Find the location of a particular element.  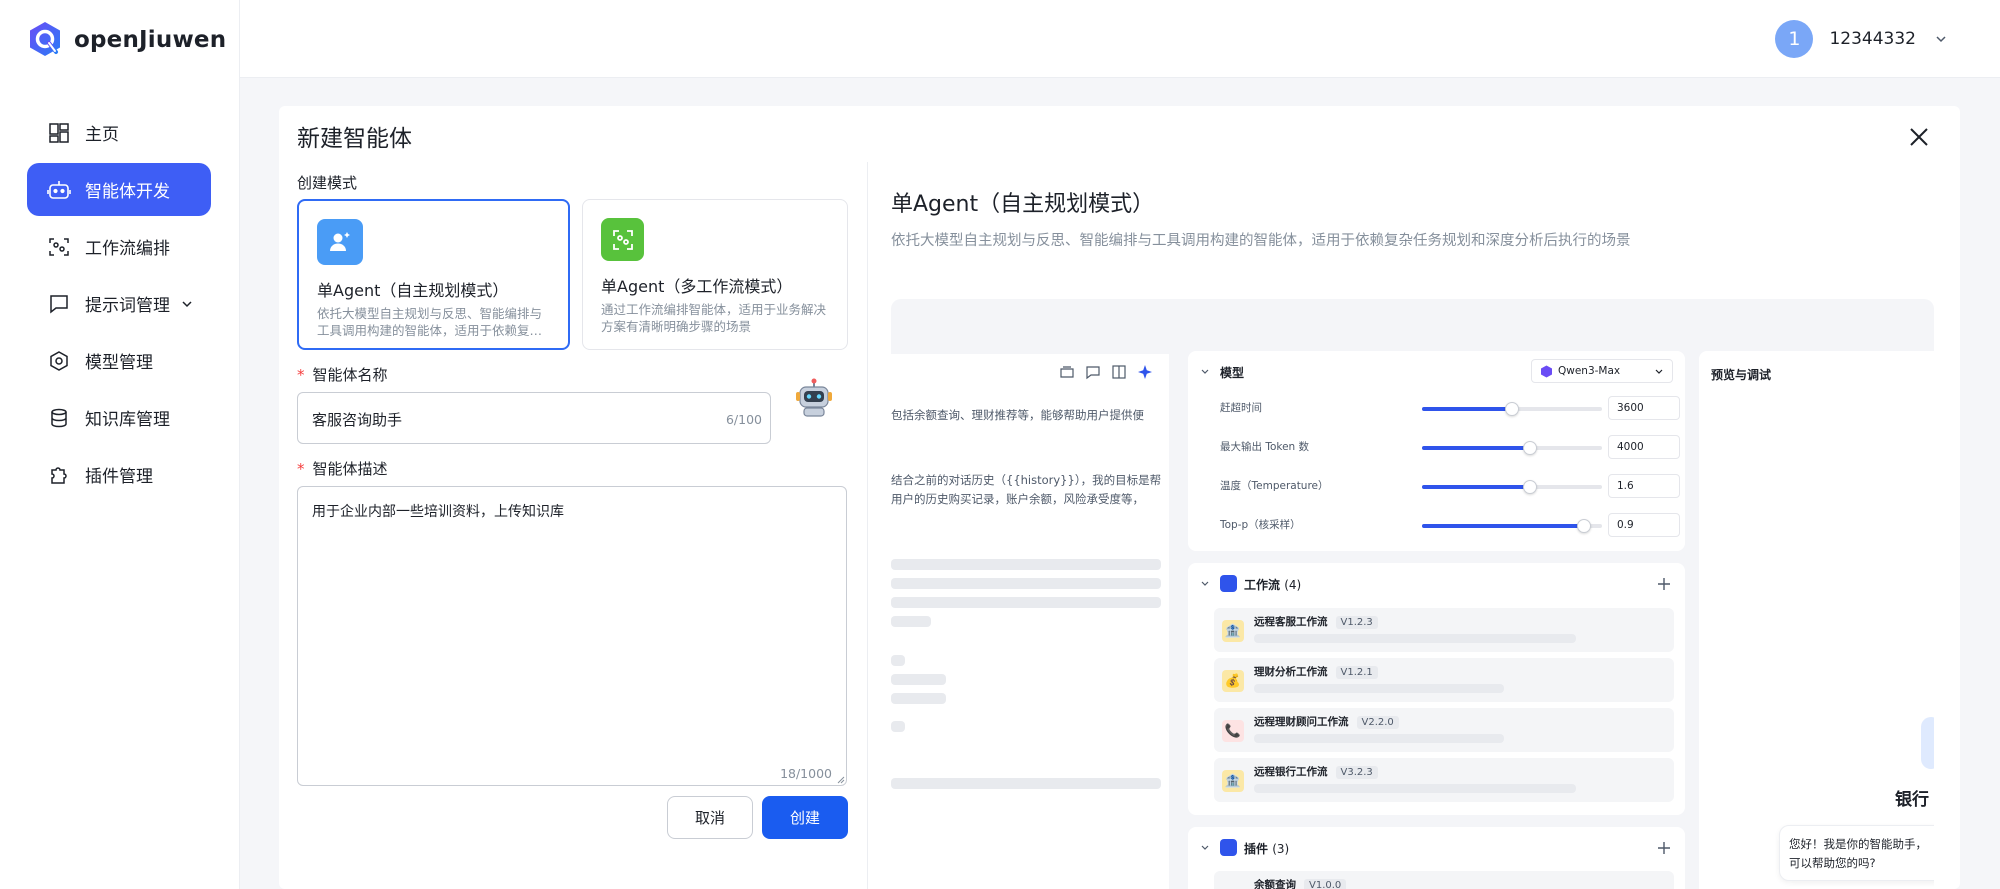

sidebar-item-knowledge: 知识库管理 is located at coordinates (119, 417).